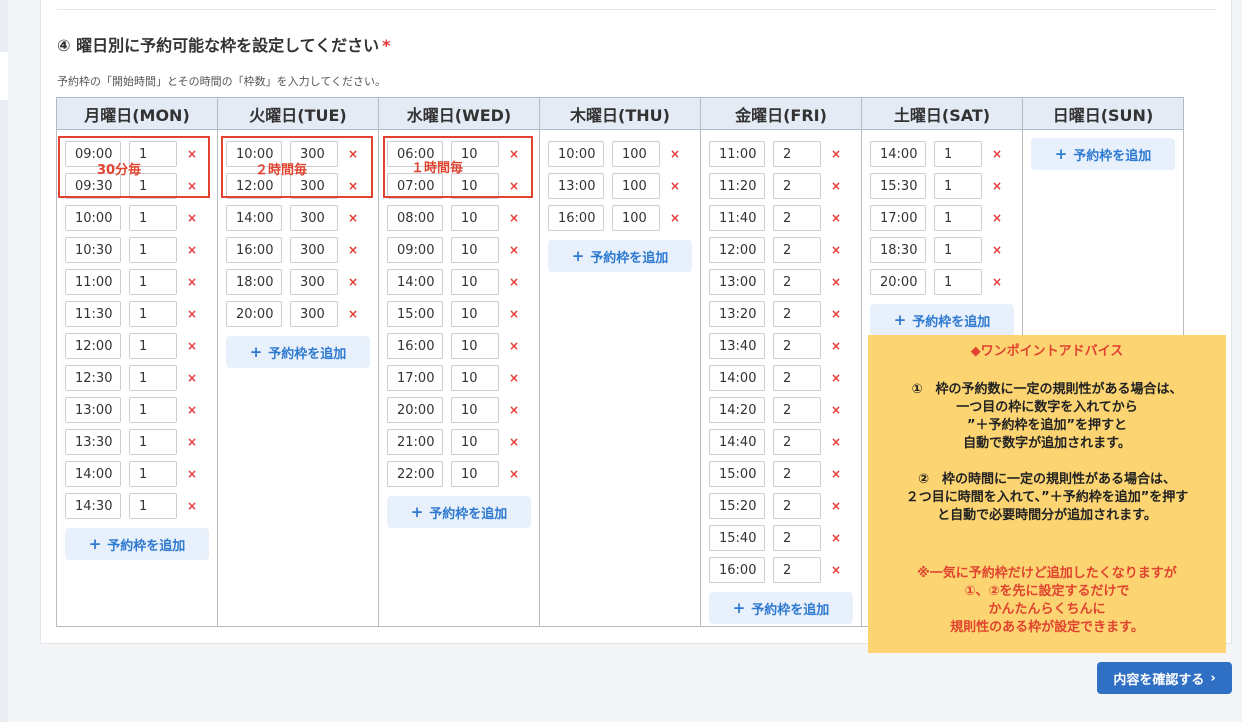 The width and height of the screenshot is (1242, 722). What do you see at coordinates (415, 154) in the screenshot?
I see `start-time-input: 06:00` at bounding box center [415, 154].